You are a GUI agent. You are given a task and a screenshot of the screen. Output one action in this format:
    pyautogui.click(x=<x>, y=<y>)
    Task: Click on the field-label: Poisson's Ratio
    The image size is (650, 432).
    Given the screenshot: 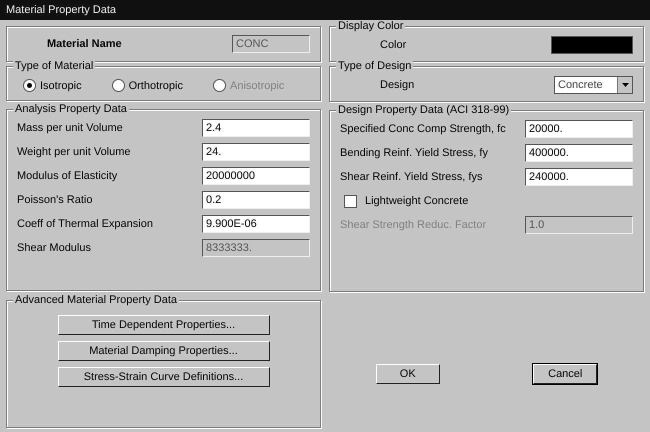 What is the action you would take?
    pyautogui.click(x=54, y=200)
    